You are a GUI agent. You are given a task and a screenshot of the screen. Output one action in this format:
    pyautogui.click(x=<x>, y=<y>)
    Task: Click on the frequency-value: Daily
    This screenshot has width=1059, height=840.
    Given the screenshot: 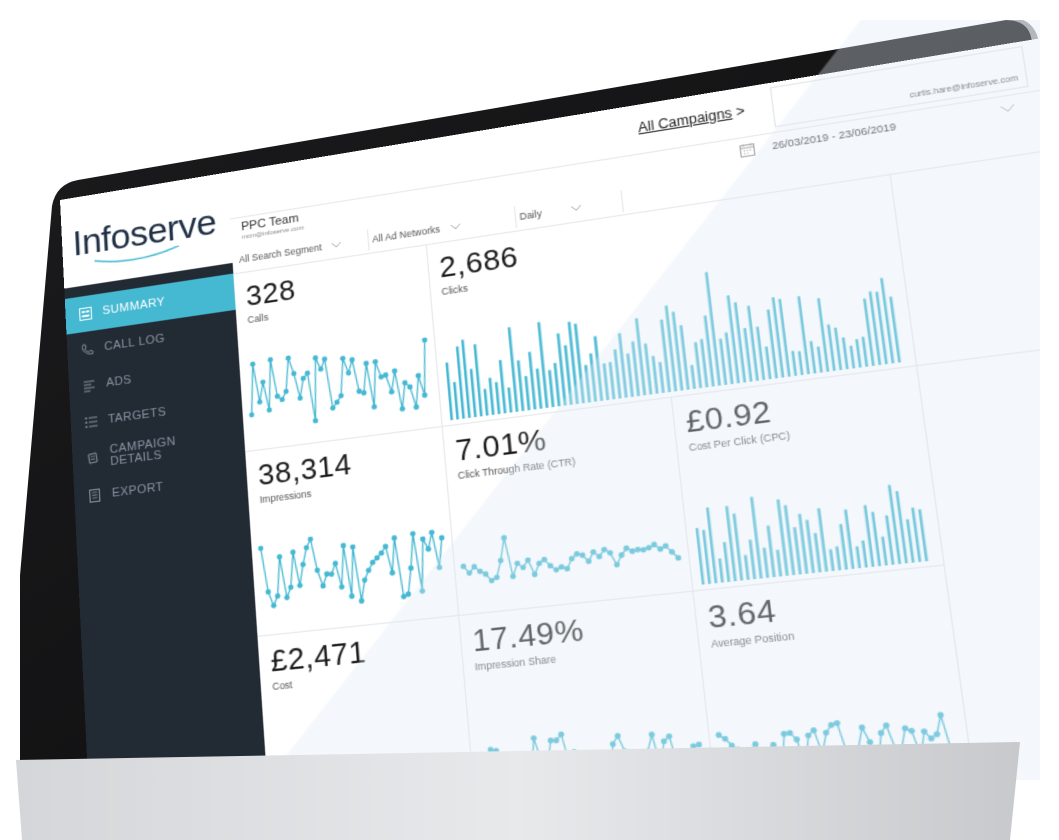 What is the action you would take?
    pyautogui.click(x=530, y=215)
    